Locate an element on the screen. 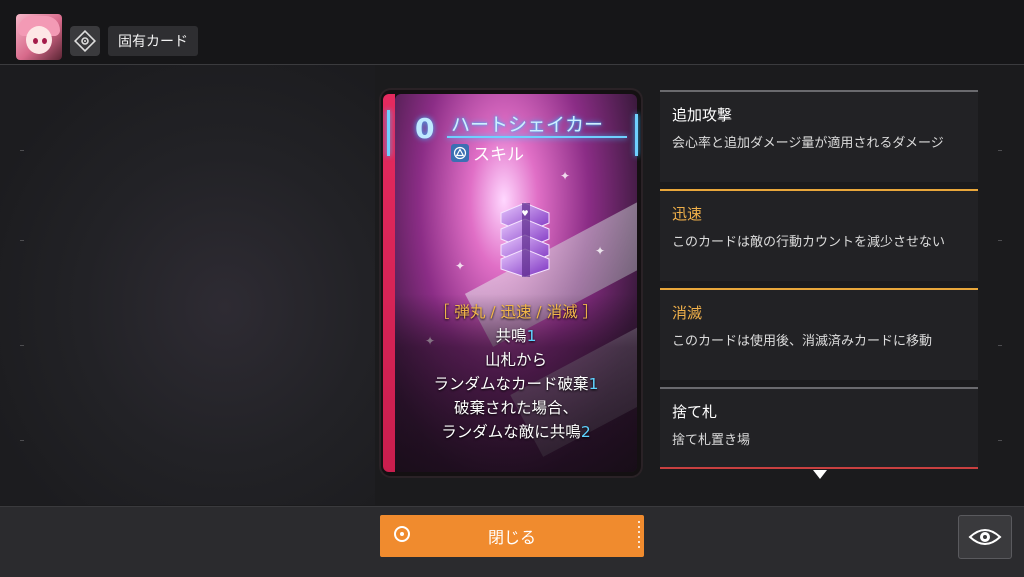  keyword-panel-swift: 迅速 このカードは敵の行動カウントを減少させない is located at coordinates (819, 235).